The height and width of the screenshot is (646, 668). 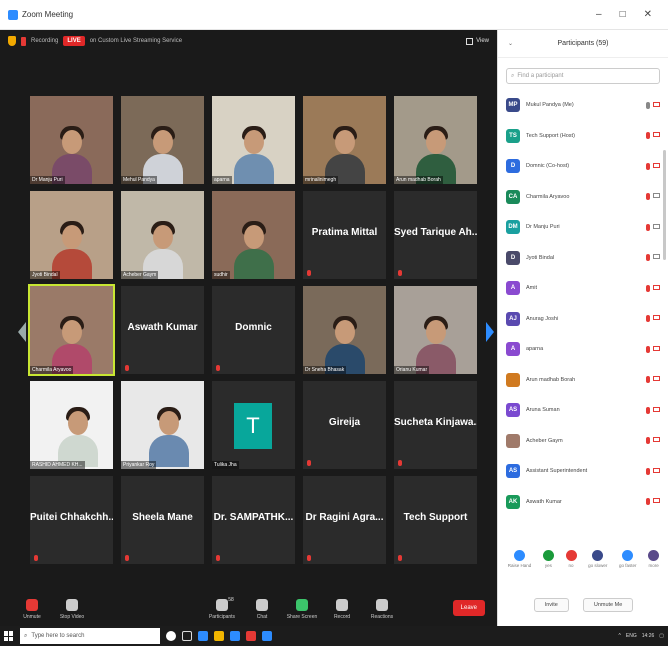 I want to click on participant-list-item: Aaparna, so click(x=583, y=349).